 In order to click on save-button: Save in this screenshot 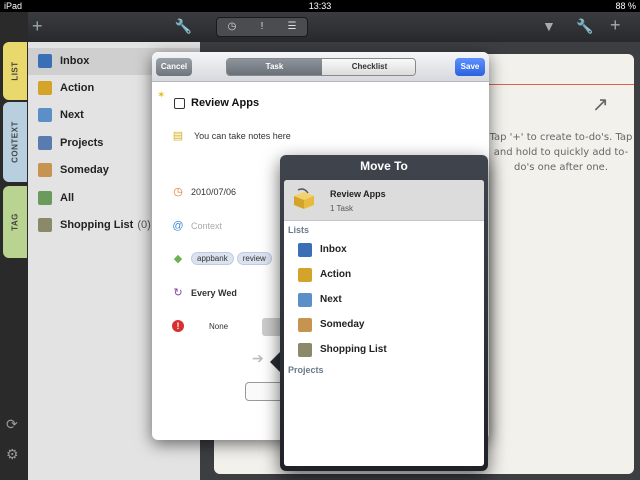, I will do `click(470, 67)`.